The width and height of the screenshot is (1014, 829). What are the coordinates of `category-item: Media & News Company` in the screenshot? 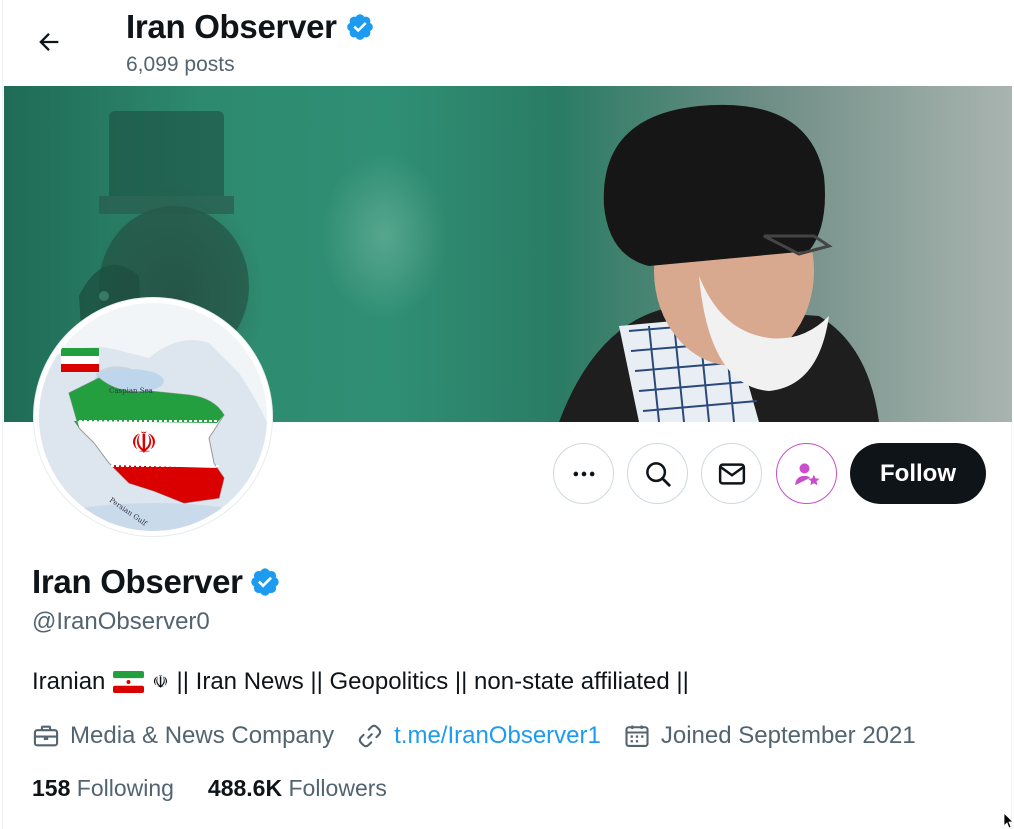 It's located at (183, 736).